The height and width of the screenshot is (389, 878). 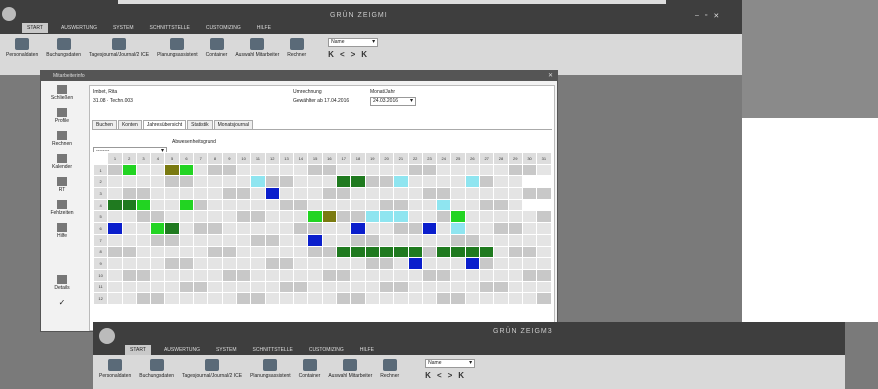 I want to click on menu-hilfe: HILFE, so click(x=264, y=28).